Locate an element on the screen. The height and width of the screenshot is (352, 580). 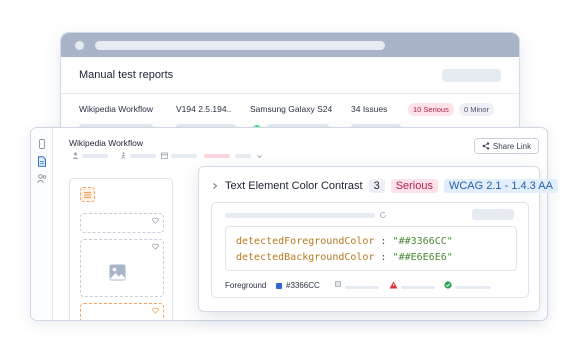
row-device: Samsung Galaxy S24 is located at coordinates (291, 109).